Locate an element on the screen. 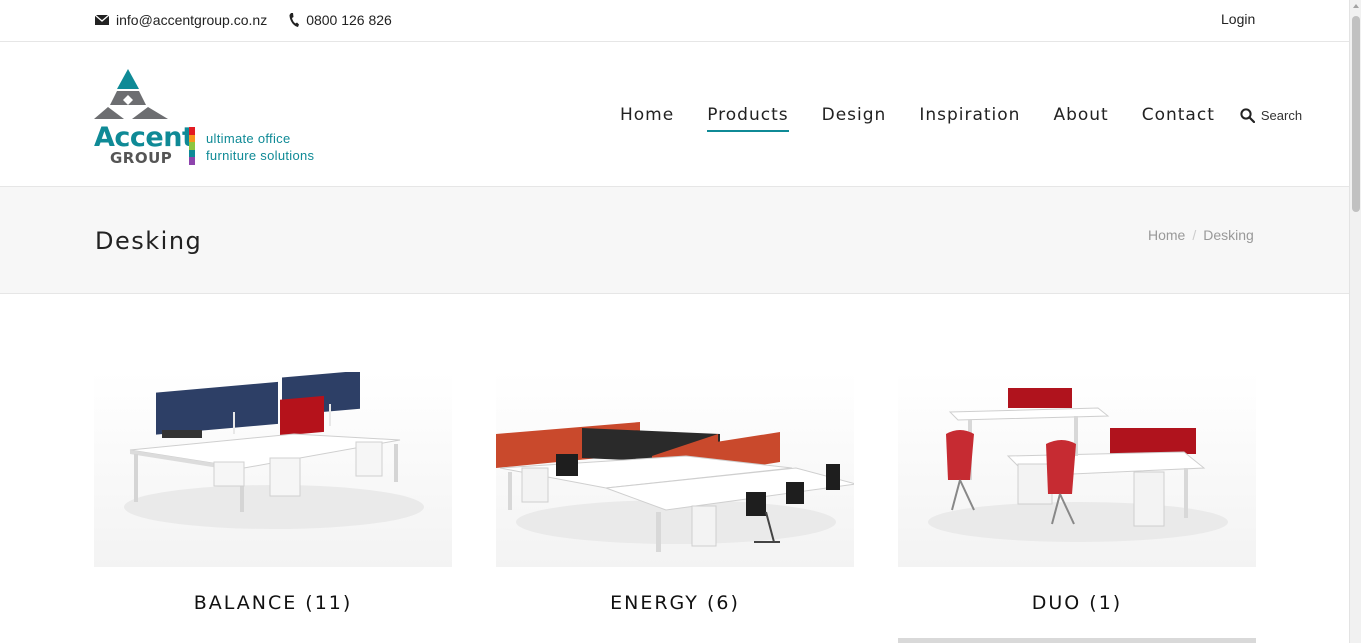 This screenshot has height=643, width=1361. phone-icon is located at coordinates (294, 20).